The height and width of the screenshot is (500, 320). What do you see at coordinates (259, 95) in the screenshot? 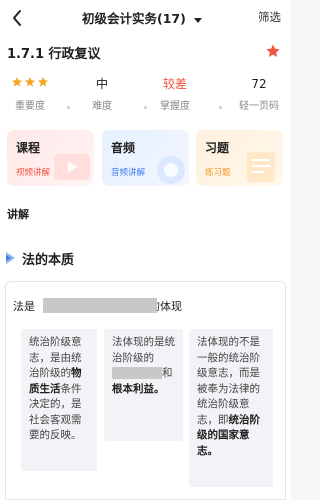
I see `stat-page: 72 轻一页码` at bounding box center [259, 95].